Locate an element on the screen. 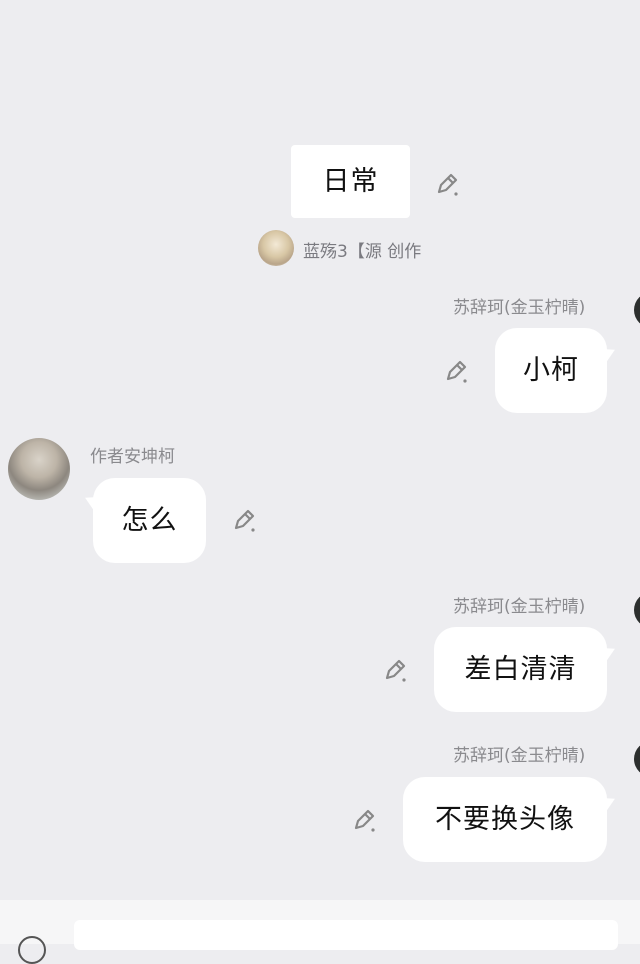 This screenshot has height=964, width=640. message-text: 差白清清 is located at coordinates (520, 669).